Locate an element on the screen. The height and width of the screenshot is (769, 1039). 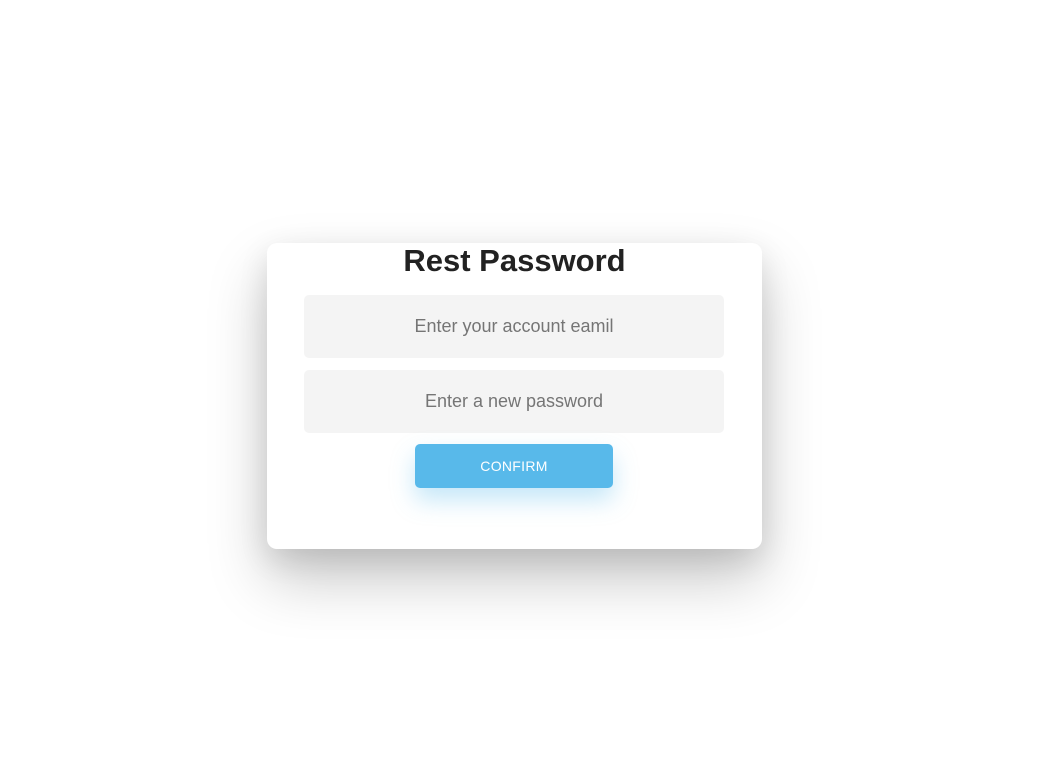
page-title: Rest Password is located at coordinates (514, 260).